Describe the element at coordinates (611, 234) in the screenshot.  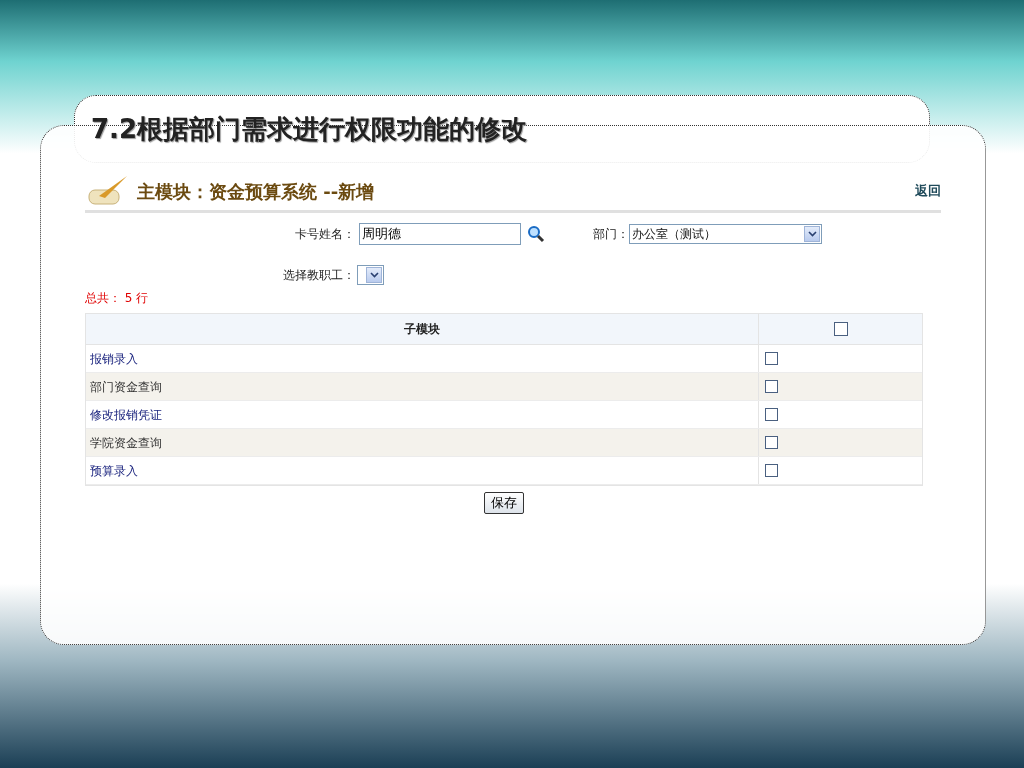
I see `field-label: 部门：` at that location.